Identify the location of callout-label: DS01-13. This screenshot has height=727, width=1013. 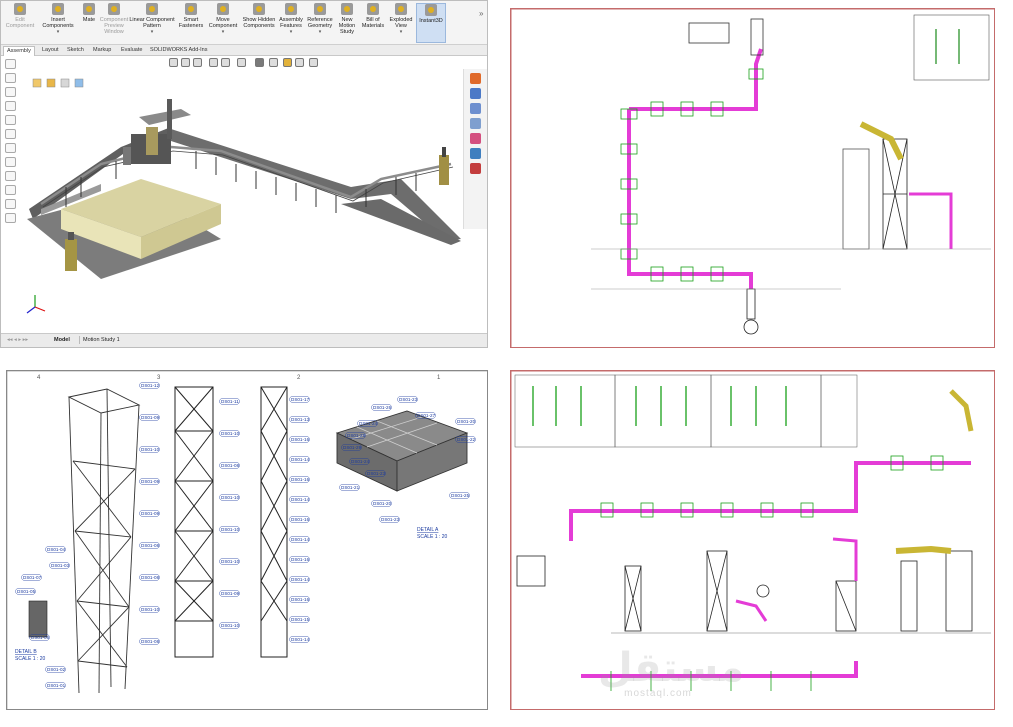
(300, 419).